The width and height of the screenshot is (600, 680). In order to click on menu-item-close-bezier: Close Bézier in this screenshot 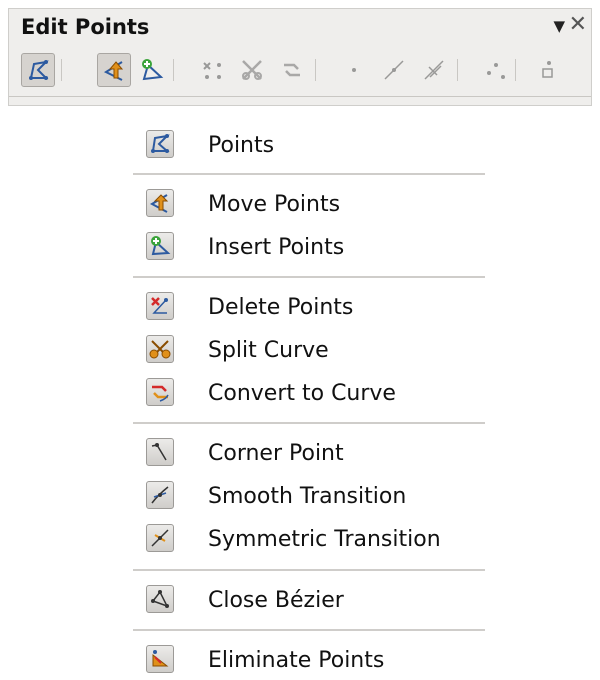, I will do `click(309, 600)`.